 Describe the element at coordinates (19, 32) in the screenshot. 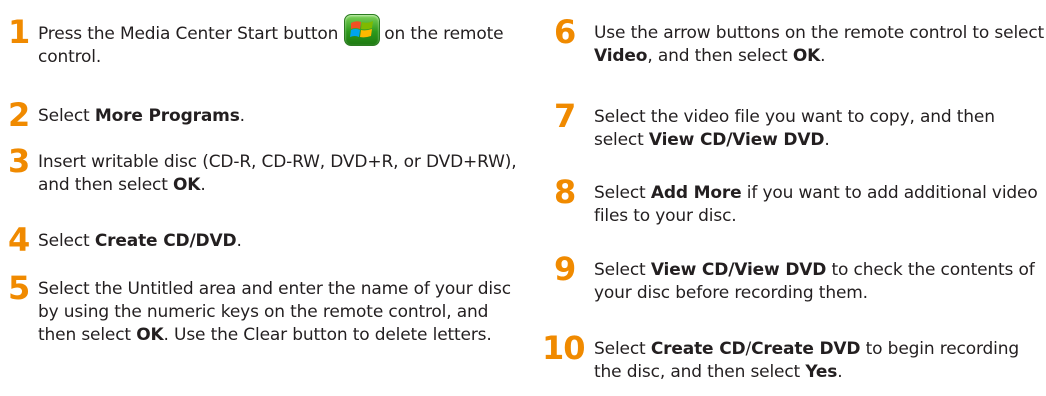

I see `step-number: 1` at that location.